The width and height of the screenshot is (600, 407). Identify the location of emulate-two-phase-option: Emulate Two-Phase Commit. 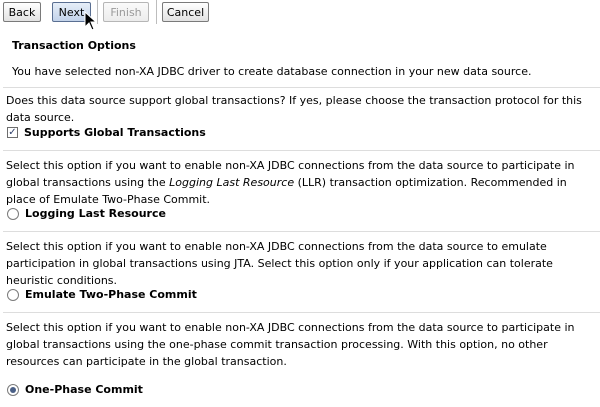
(102, 294).